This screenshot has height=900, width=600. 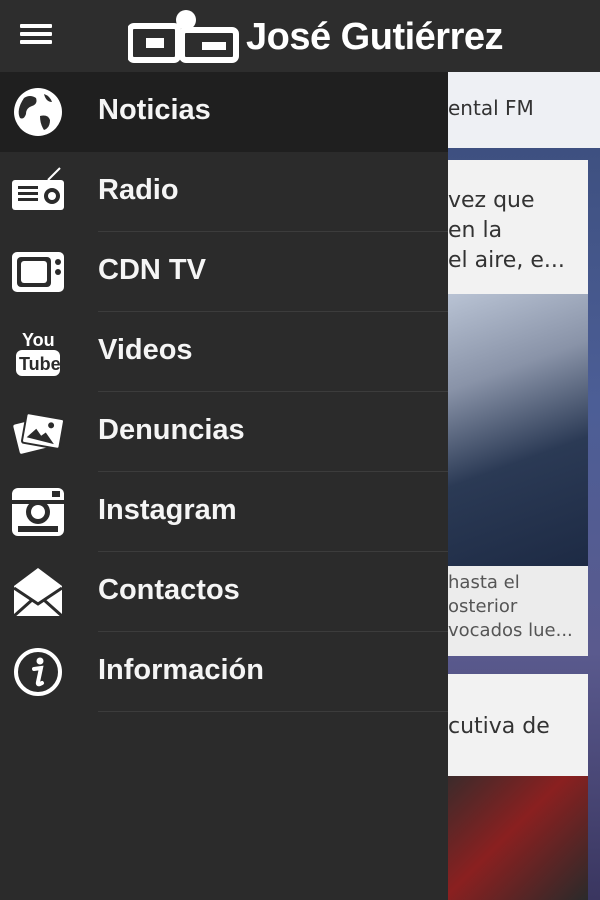 I want to click on tv-icon, so click(x=38, y=272).